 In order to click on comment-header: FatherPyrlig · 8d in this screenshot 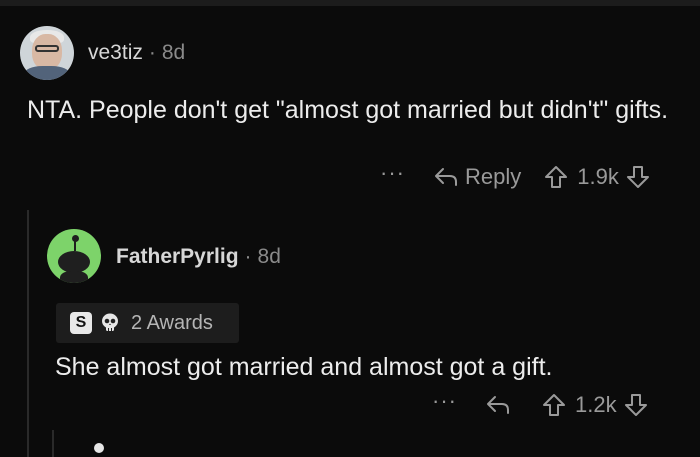, I will do `click(198, 257)`.